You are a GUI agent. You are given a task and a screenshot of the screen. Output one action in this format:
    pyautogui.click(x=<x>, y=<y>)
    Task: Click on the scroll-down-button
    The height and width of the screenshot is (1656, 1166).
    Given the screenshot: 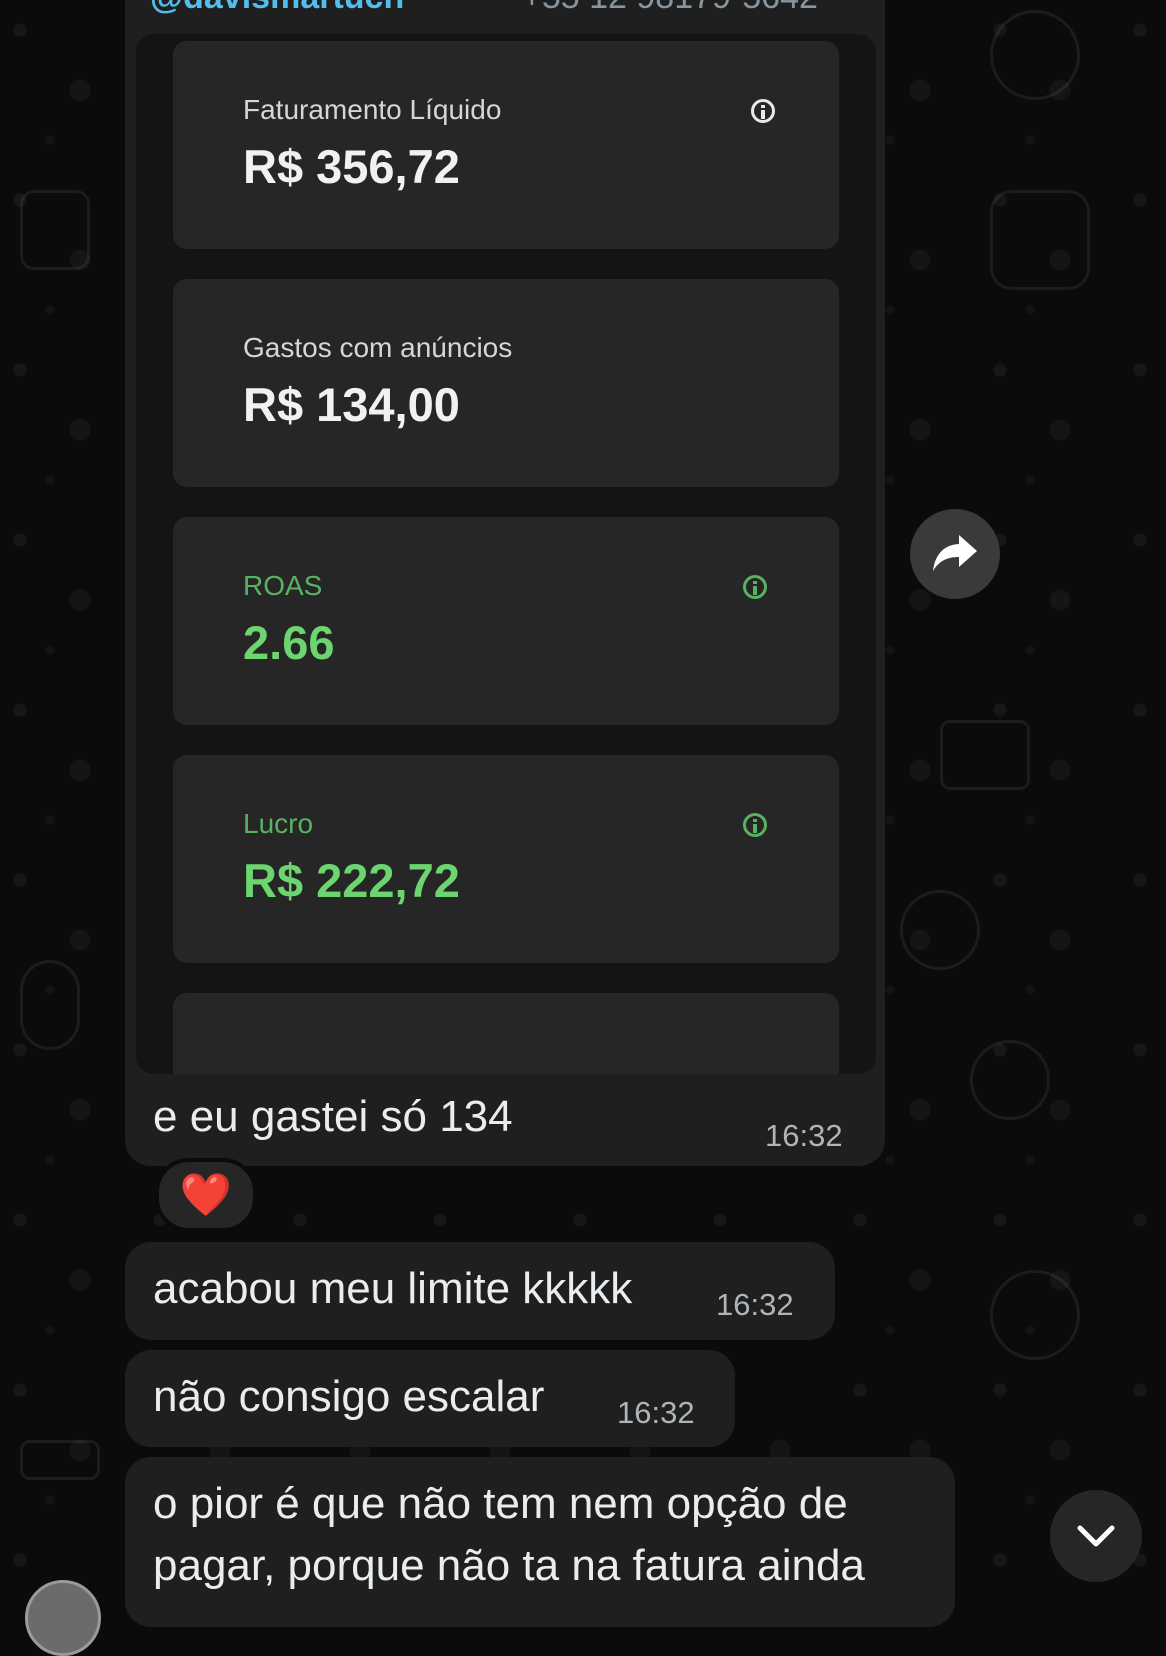 What is the action you would take?
    pyautogui.click(x=1096, y=1536)
    